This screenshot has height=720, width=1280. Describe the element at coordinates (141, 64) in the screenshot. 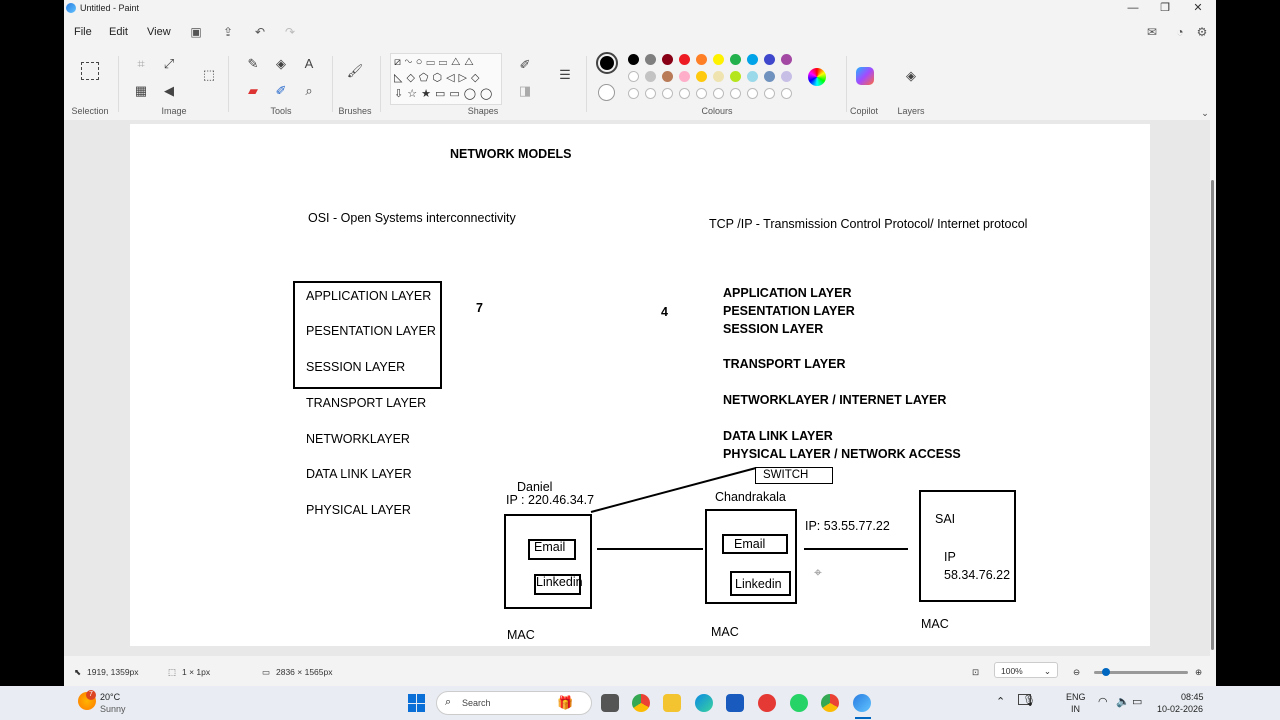

I see `crop-icon: ⌗` at that location.